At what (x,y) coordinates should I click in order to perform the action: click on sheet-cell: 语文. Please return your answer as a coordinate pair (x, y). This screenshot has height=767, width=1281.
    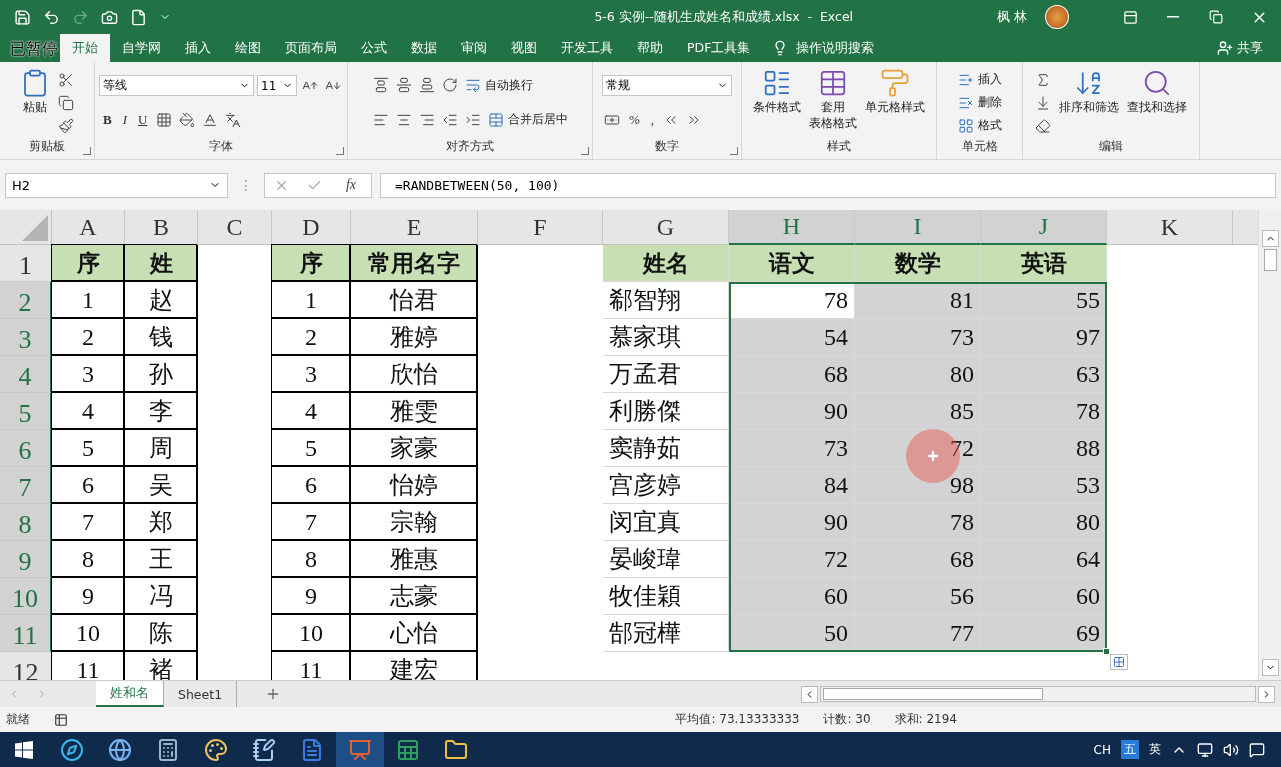
    Looking at the image, I should click on (792, 263).